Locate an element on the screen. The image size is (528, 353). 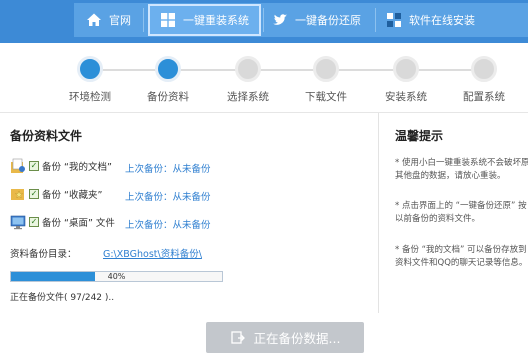
progress-percent-text: 40% is located at coordinates (116, 276).